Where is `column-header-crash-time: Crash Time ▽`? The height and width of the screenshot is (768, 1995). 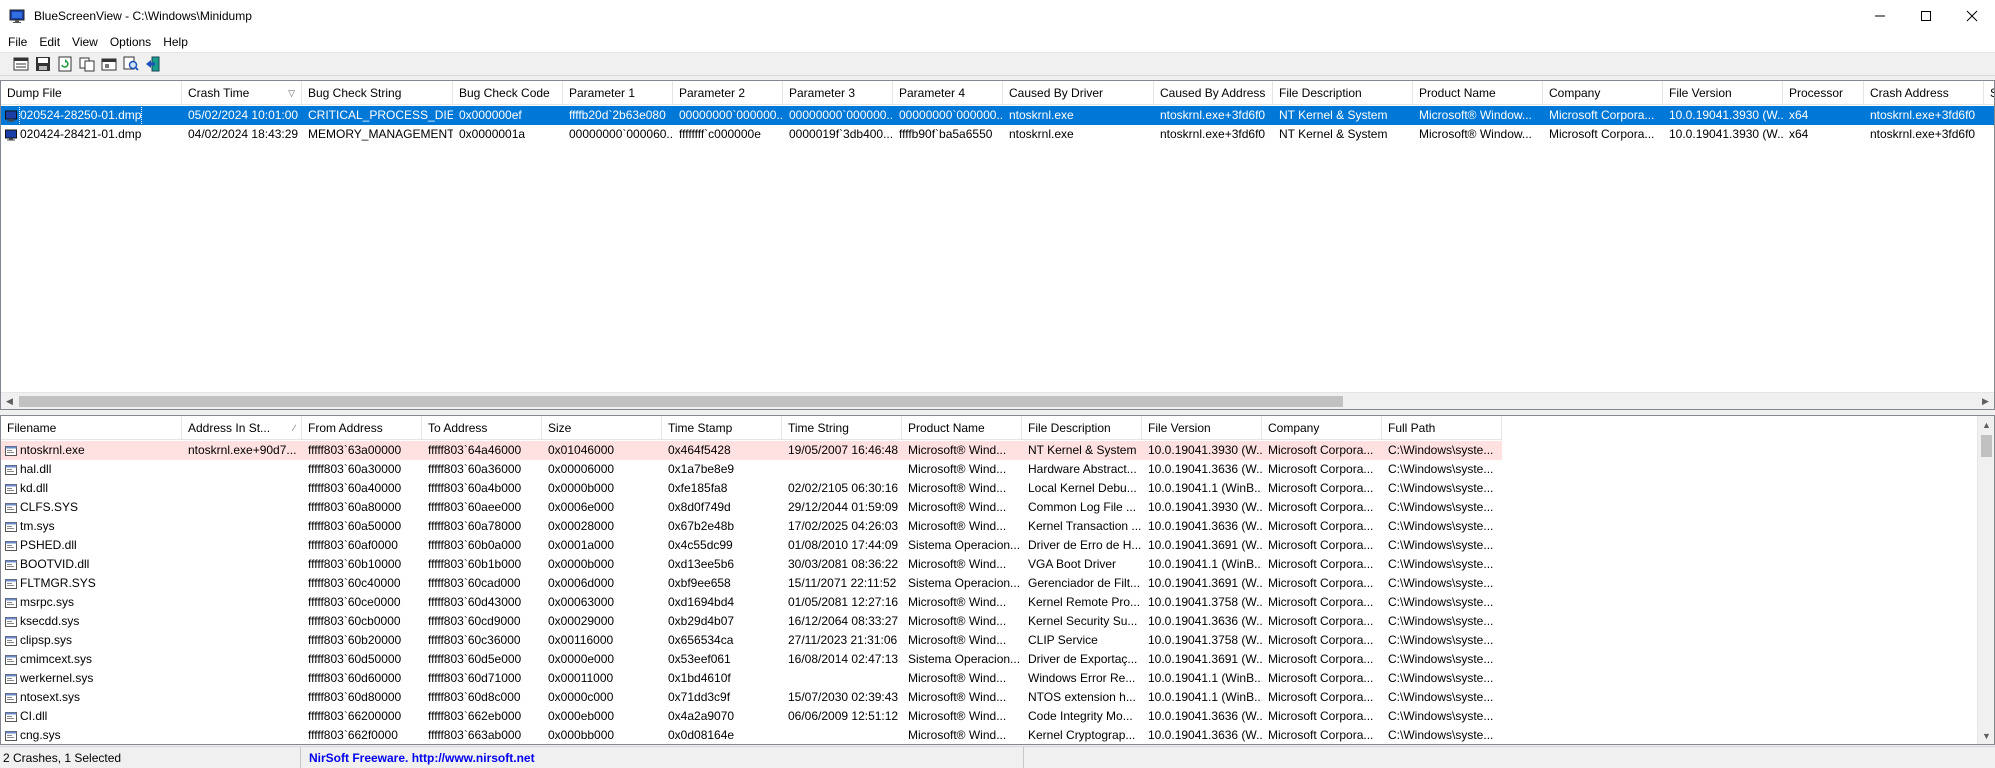
column-header-crash-time: Crash Time ▽ is located at coordinates (242, 93).